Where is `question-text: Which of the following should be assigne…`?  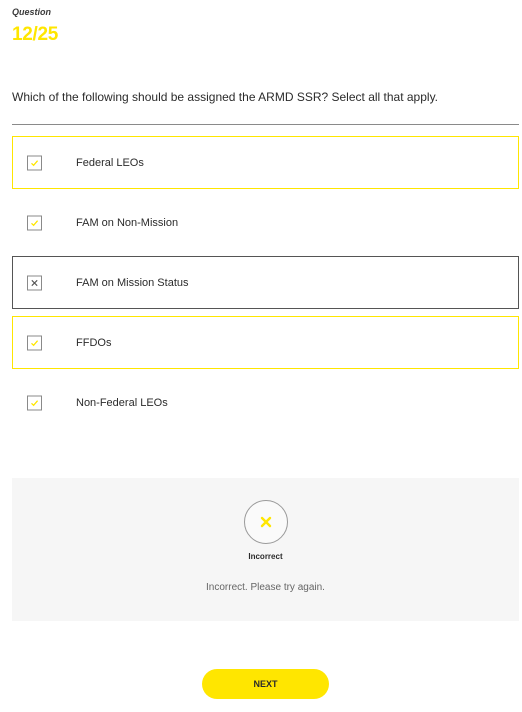 question-text: Which of the following should be assigne… is located at coordinates (225, 97).